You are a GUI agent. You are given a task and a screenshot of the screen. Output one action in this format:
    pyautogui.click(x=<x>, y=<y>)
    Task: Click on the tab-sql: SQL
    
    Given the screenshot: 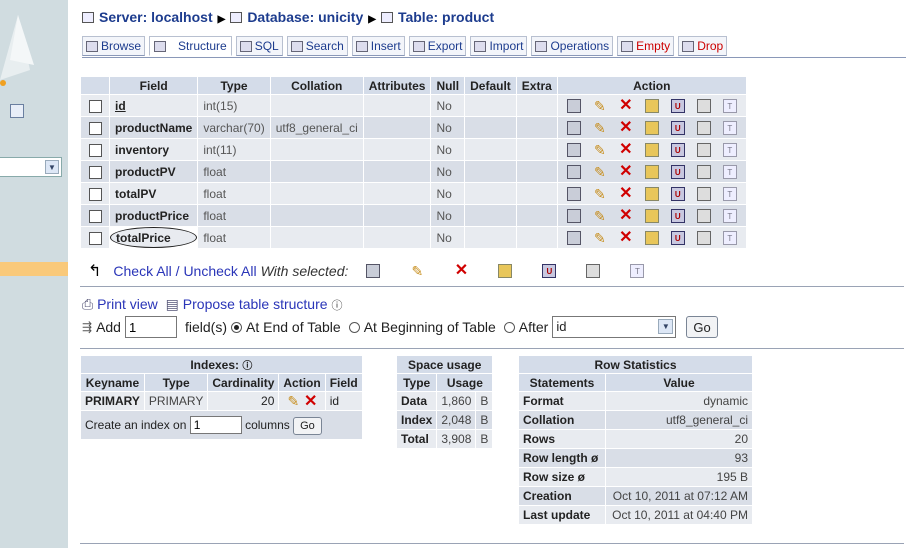 What is the action you would take?
    pyautogui.click(x=259, y=46)
    